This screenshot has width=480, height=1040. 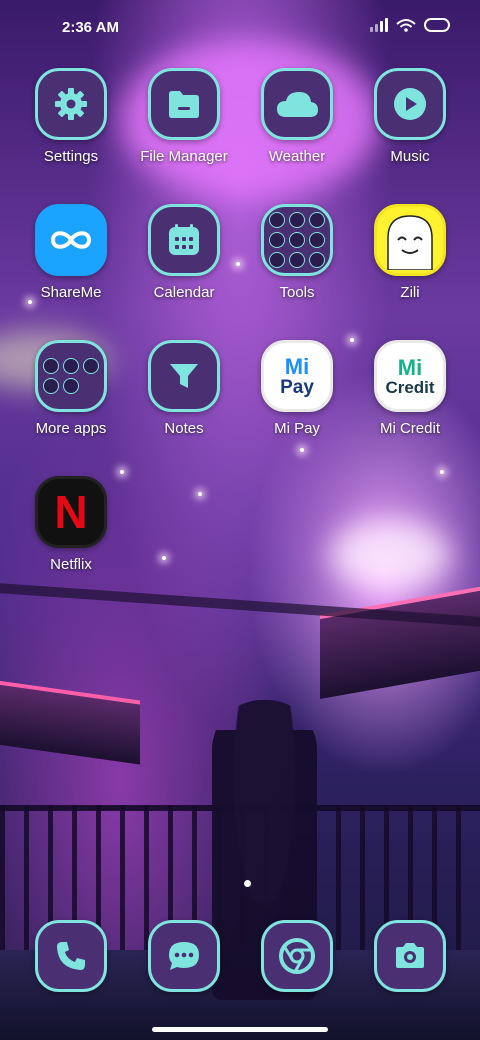 I want to click on app-notes: Notes, so click(x=184, y=388).